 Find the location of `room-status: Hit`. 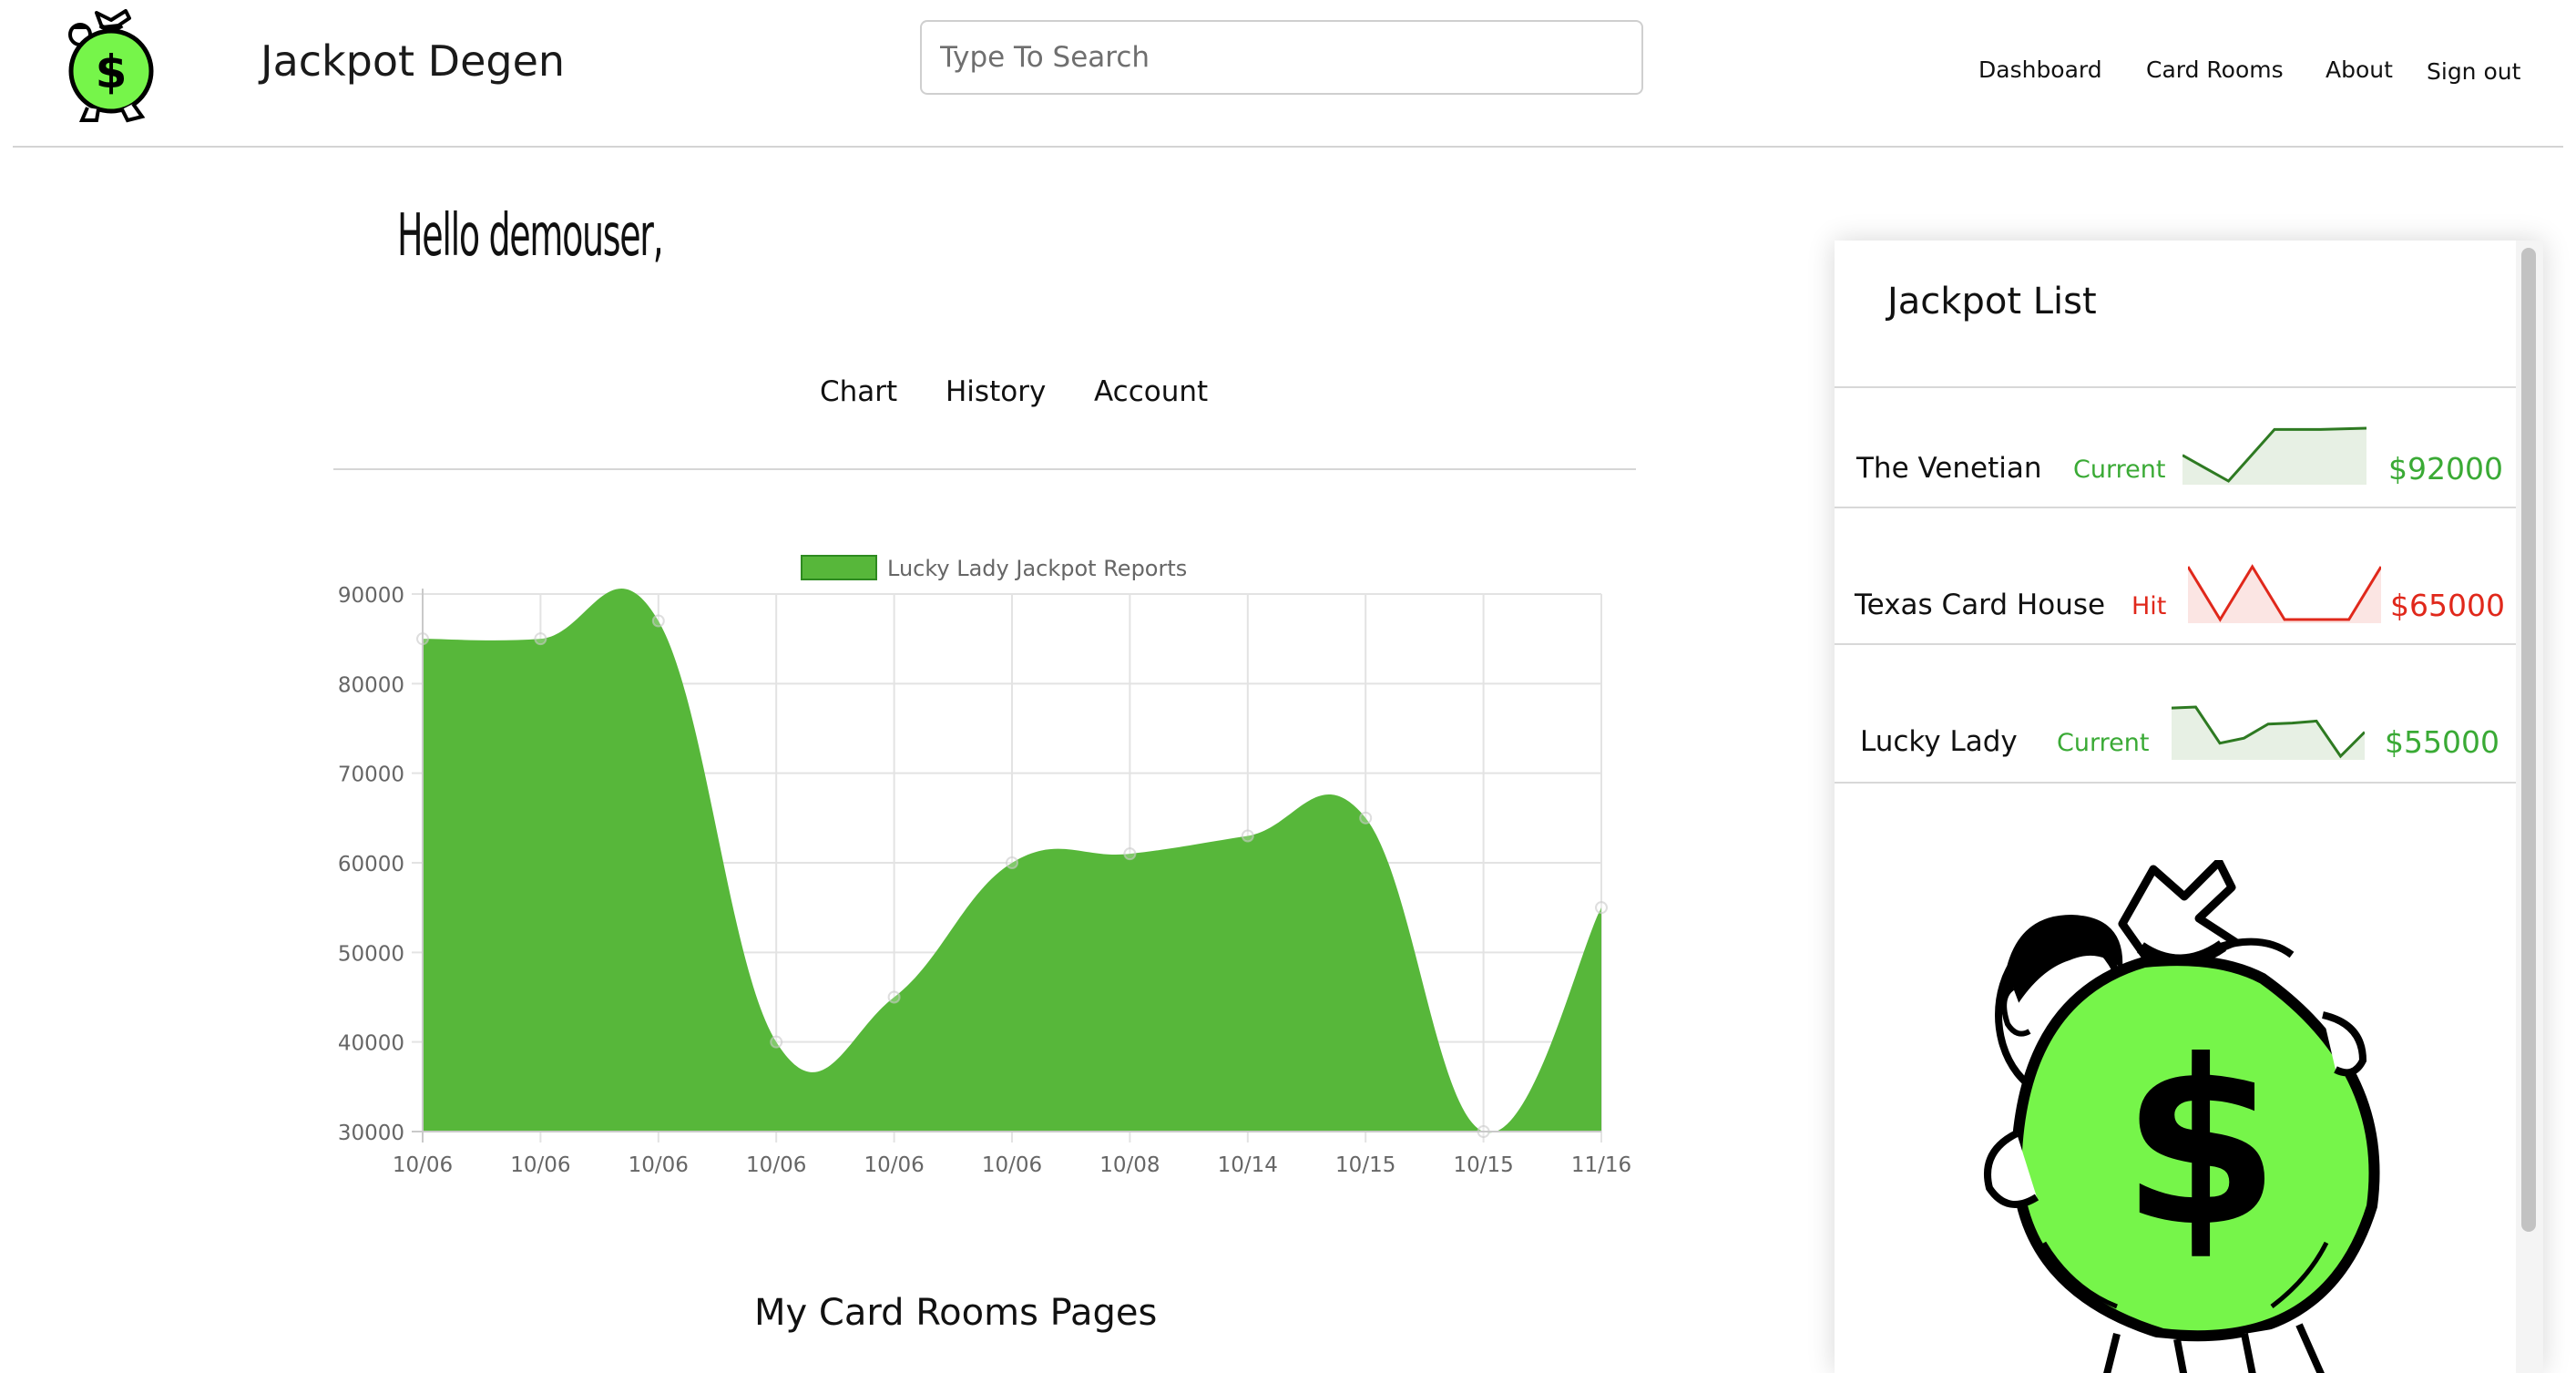

room-status: Hit is located at coordinates (2149, 606).